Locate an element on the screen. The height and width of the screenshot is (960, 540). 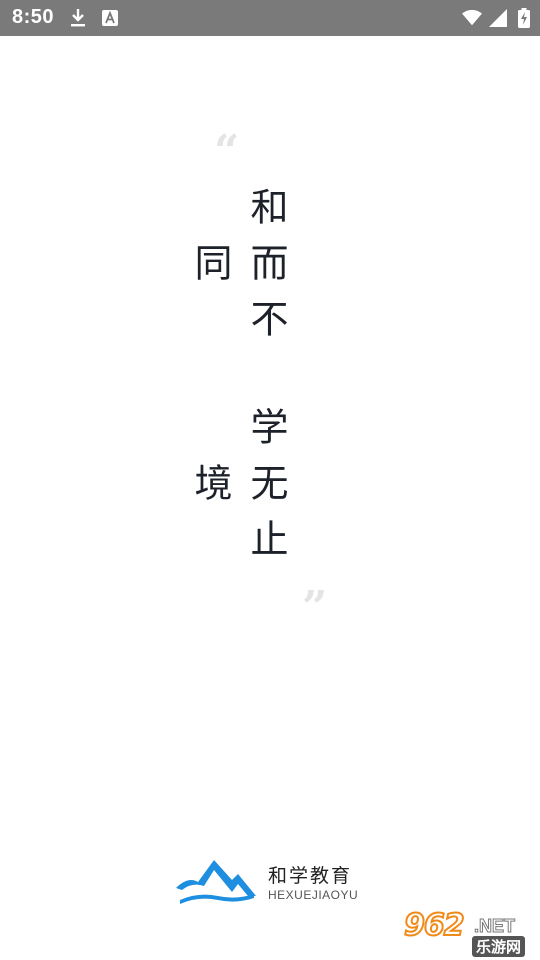
open-quote-mark: “ is located at coordinates (227, 151).